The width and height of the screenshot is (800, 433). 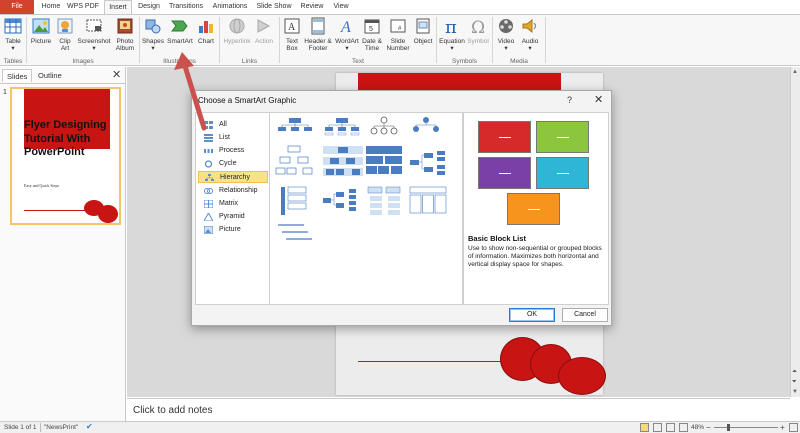 I want to click on chart-button: Chart, so click(x=206, y=31).